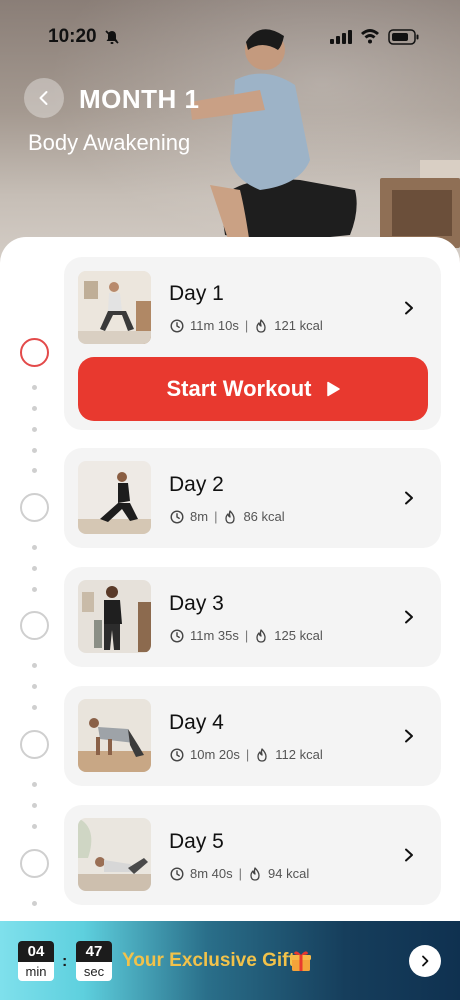  I want to click on countdown-minutes-value: 04, so click(36, 951).